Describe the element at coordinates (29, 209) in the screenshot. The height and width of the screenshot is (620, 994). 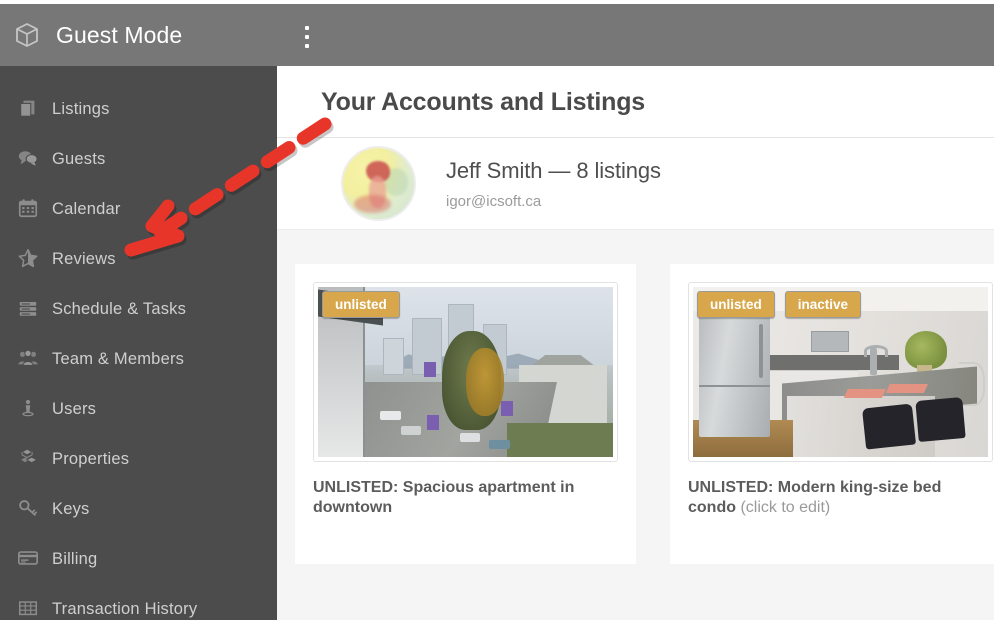
I see `calendar-icon` at that location.